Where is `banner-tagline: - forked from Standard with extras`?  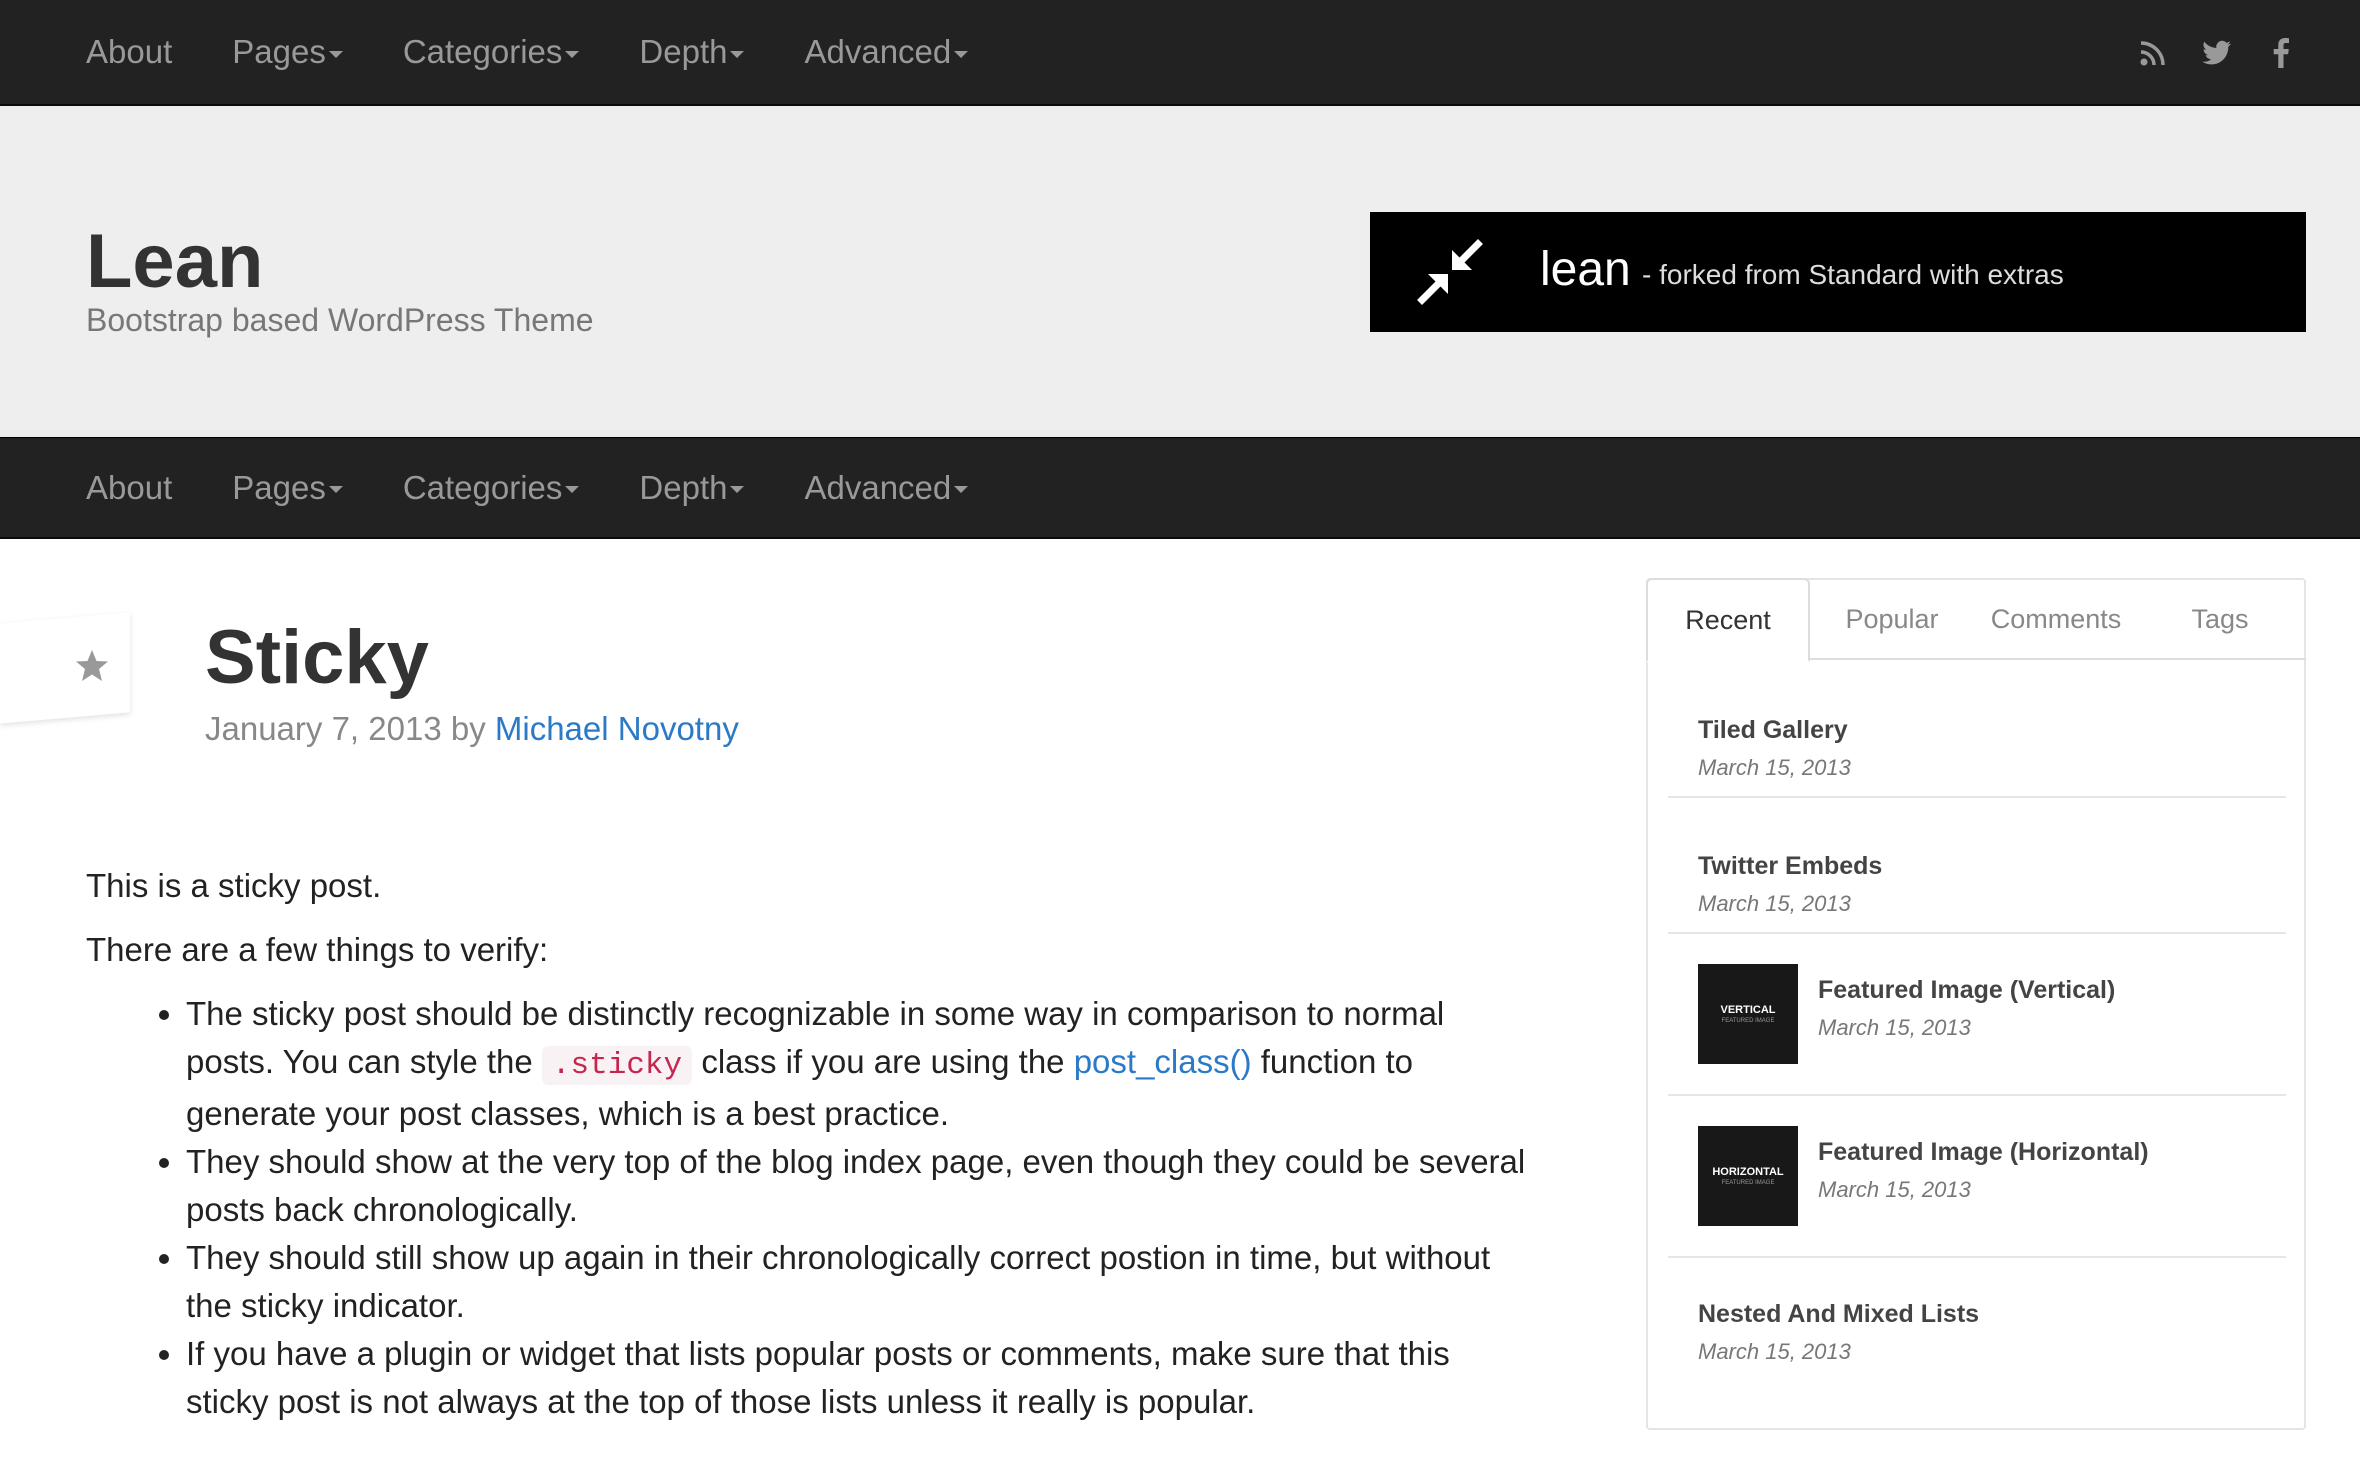
banner-tagline: - forked from Standard with extras is located at coordinates (1853, 274).